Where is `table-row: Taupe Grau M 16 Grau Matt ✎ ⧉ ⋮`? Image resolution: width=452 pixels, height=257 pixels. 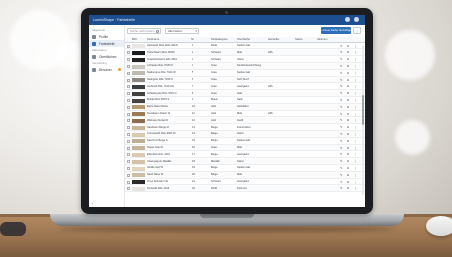
table-row: Taupe Grau M 16 Grau Matt ✎ ⧉ ⋮ is located at coordinates (245, 148).